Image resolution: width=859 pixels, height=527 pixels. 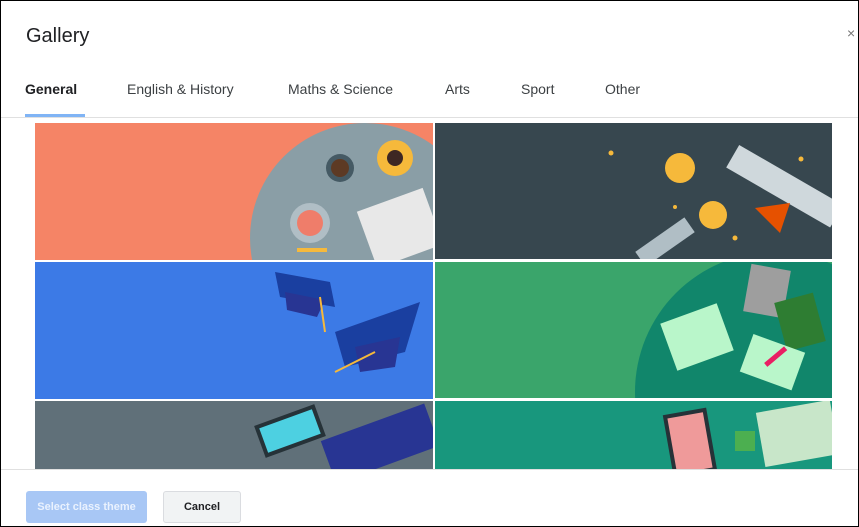 What do you see at coordinates (340, 89) in the screenshot?
I see `tab-maths-science: Maths & Science` at bounding box center [340, 89].